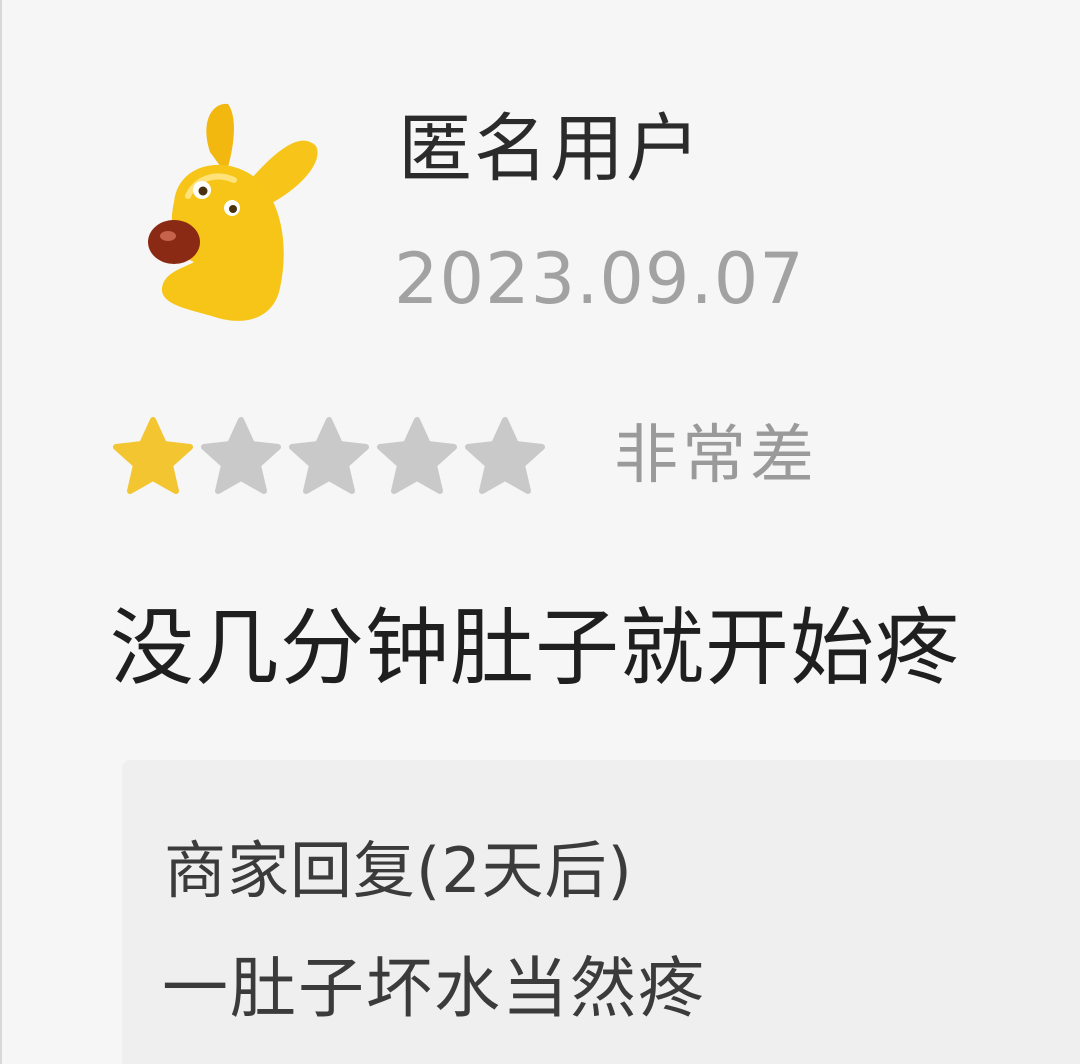 This screenshot has height=1064, width=1080. I want to click on user-name: 匿名用户, so click(550, 149).